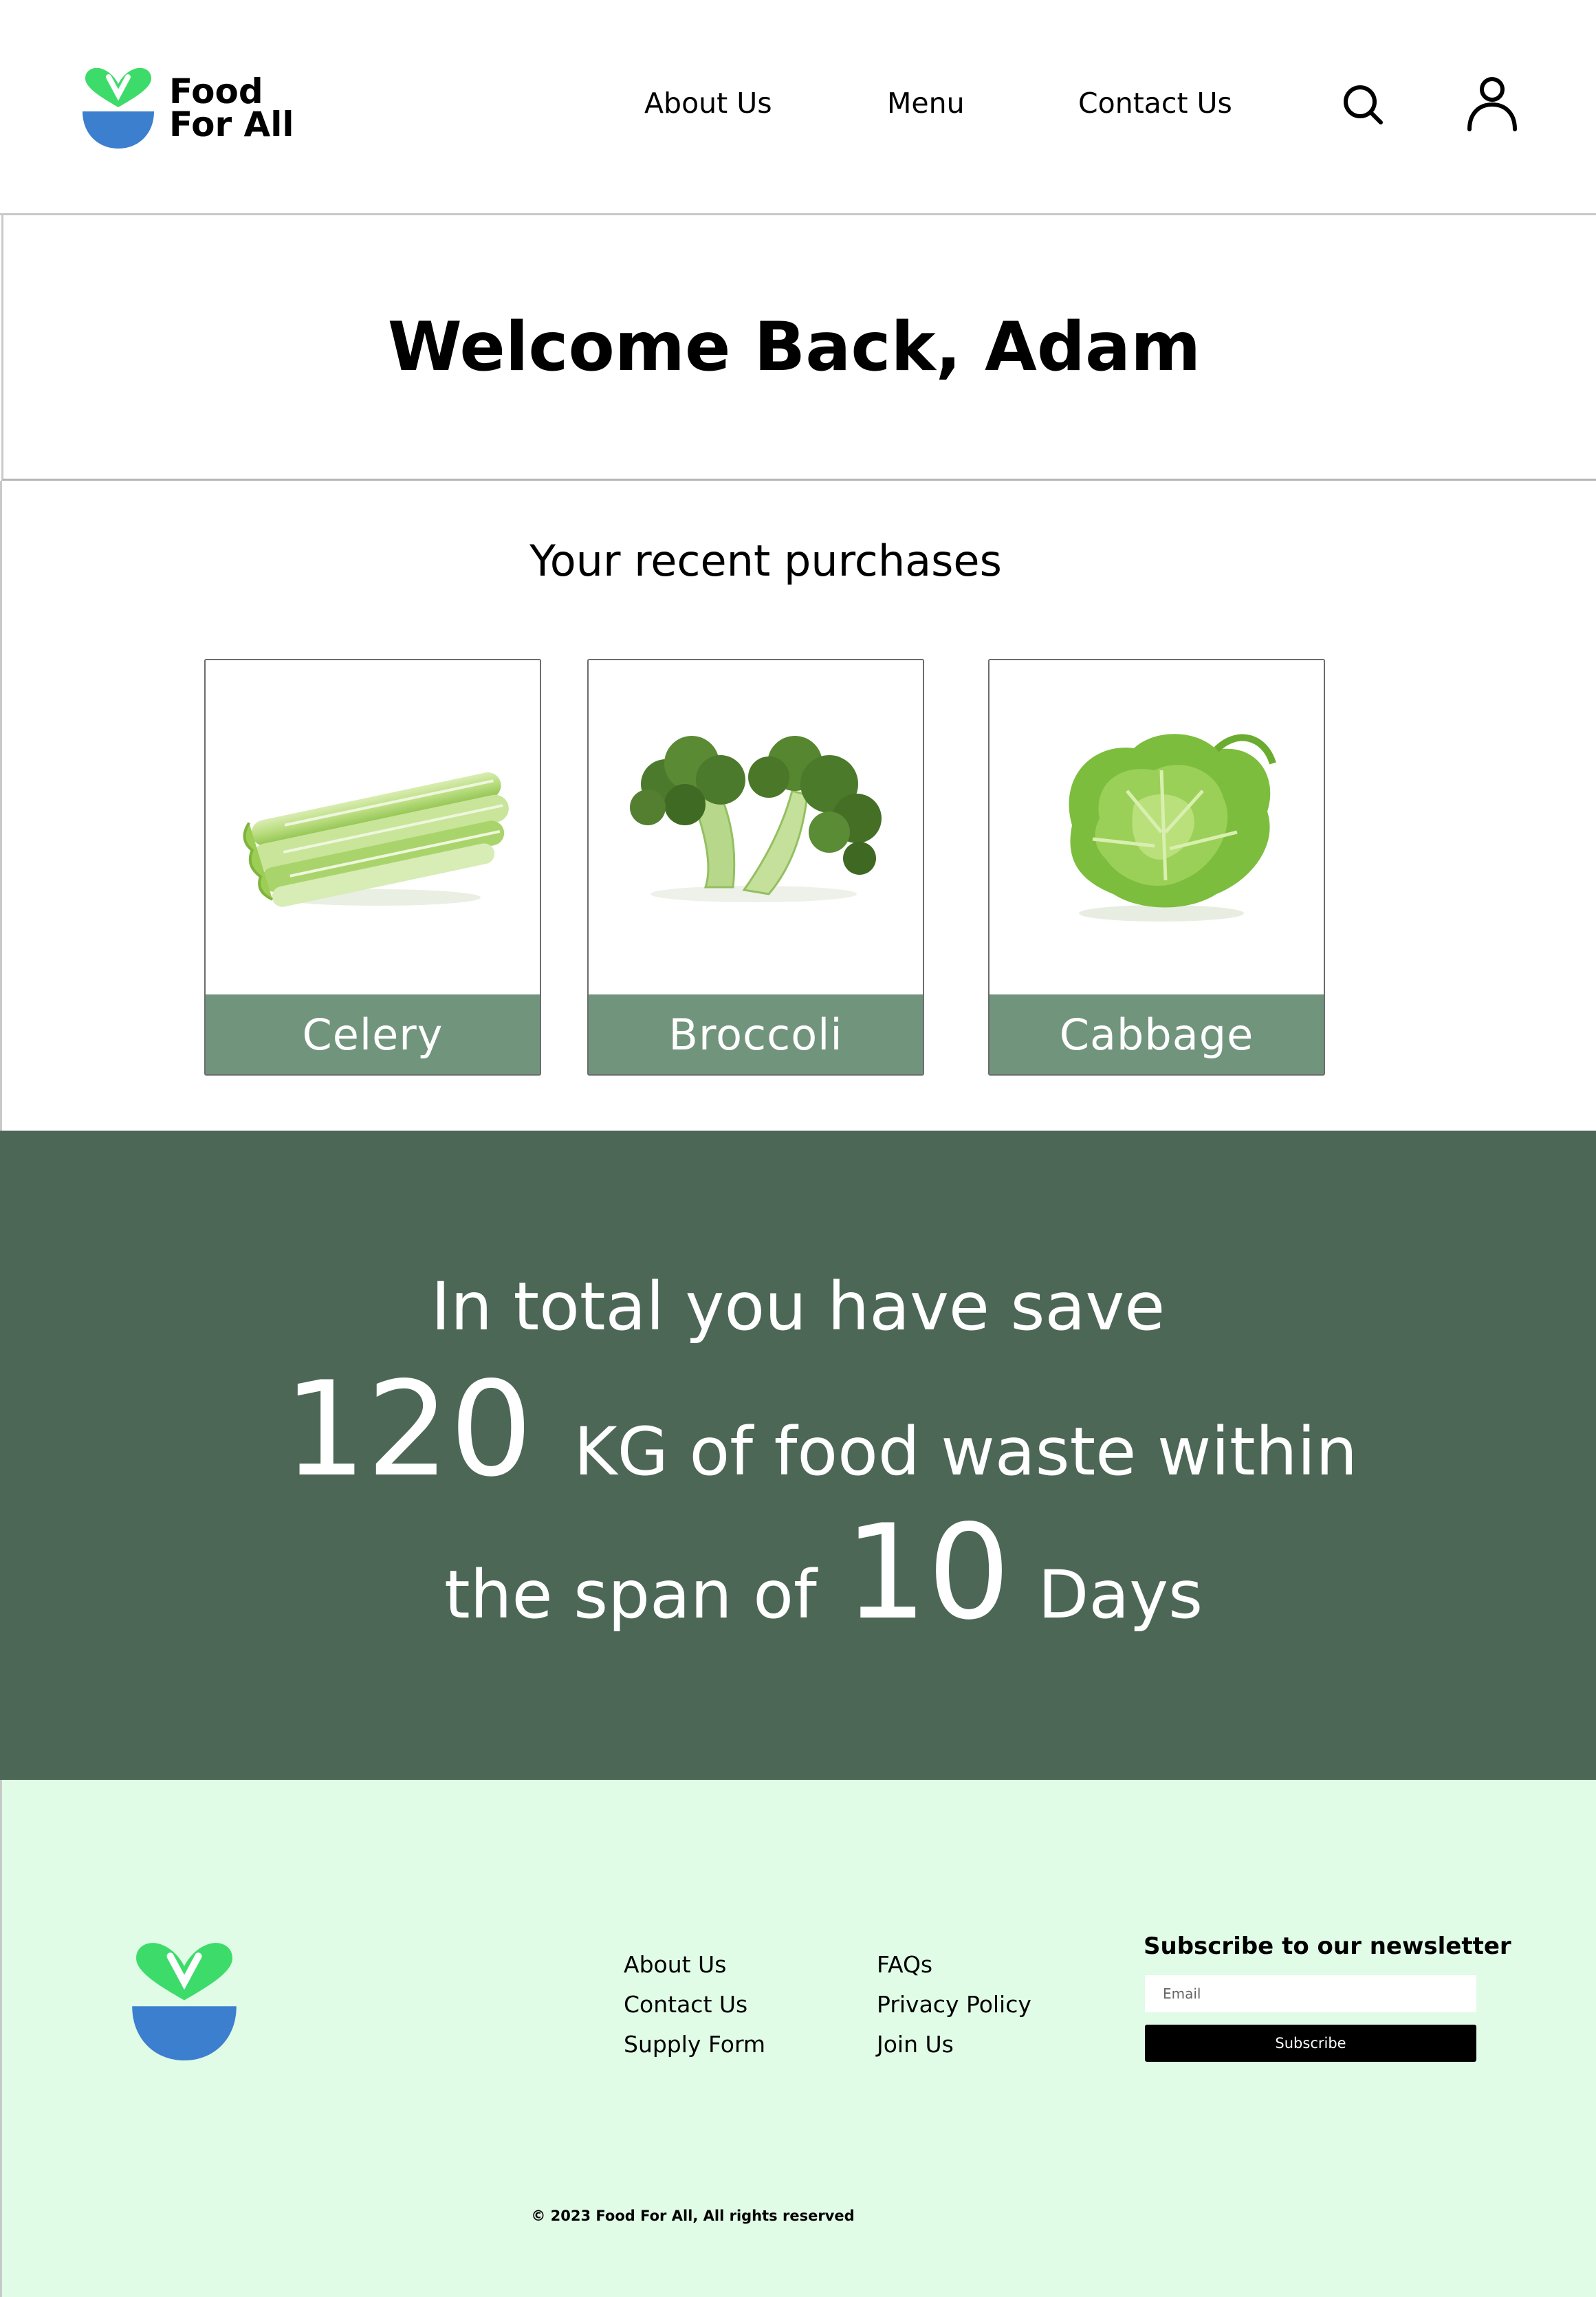 The height and width of the screenshot is (2297, 1596). I want to click on welcome-section: Welcome Back, Adam, so click(798, 348).